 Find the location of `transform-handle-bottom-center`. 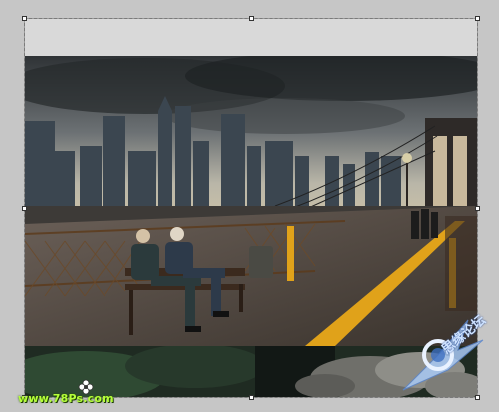

transform-handle-bottom-center is located at coordinates (251, 397).